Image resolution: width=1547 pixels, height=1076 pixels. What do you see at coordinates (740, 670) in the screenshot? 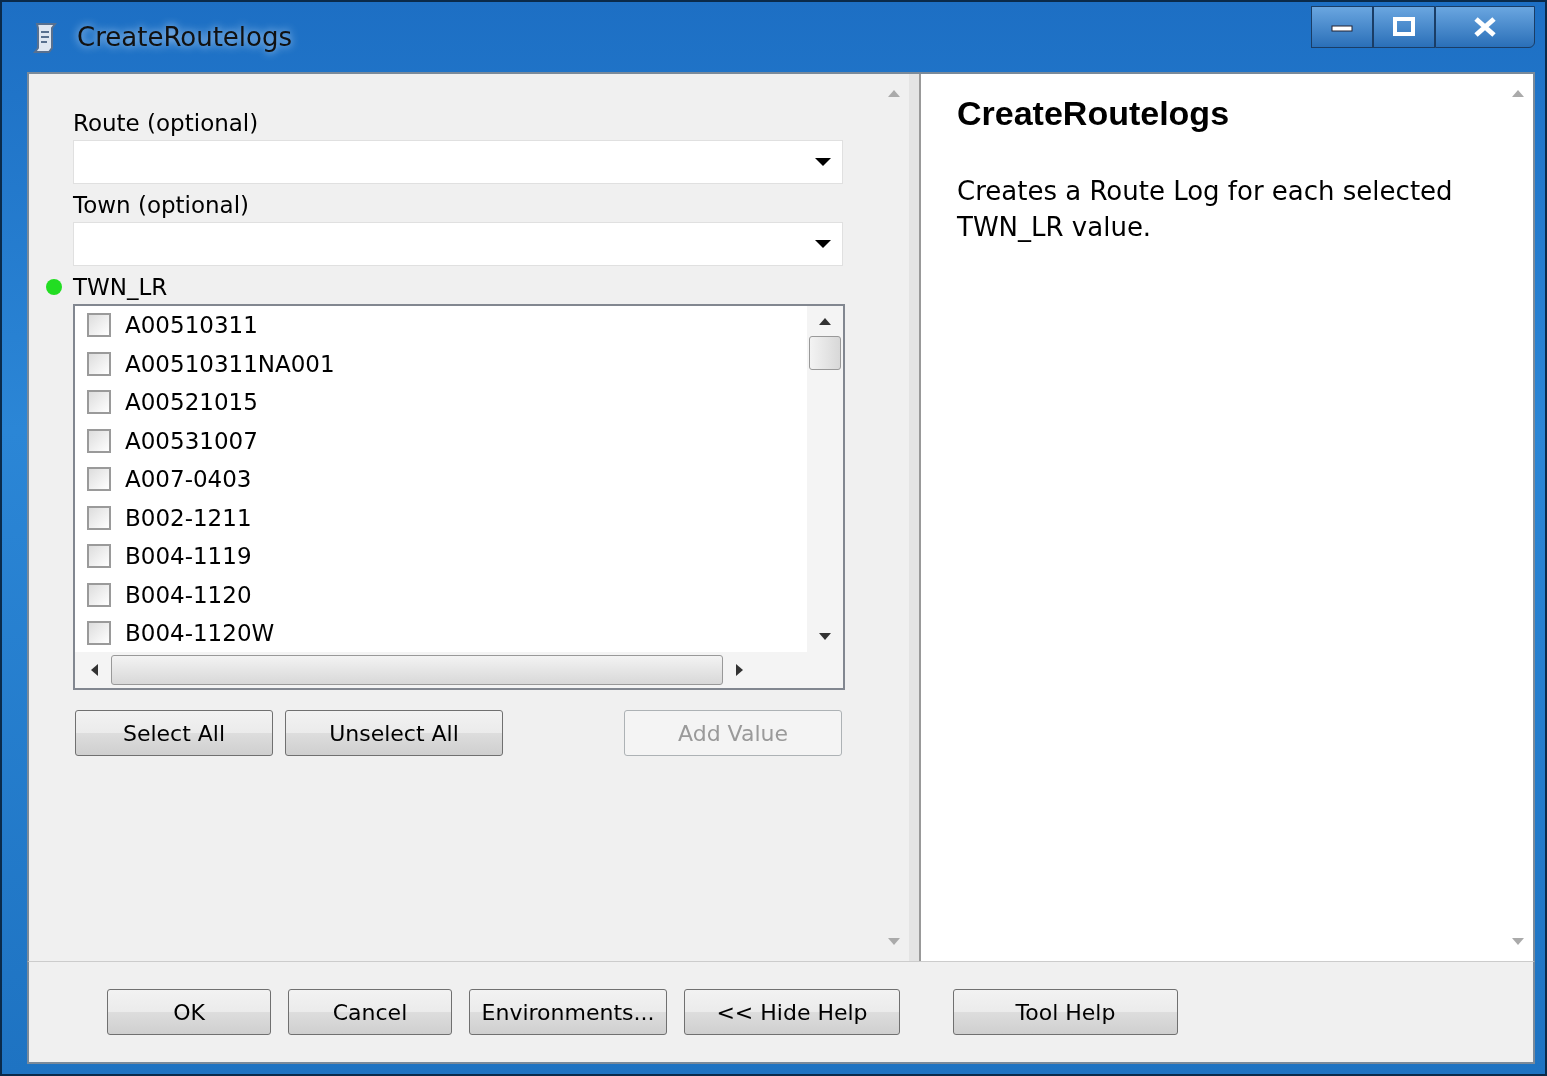
I see `scroll-right-icon` at bounding box center [740, 670].